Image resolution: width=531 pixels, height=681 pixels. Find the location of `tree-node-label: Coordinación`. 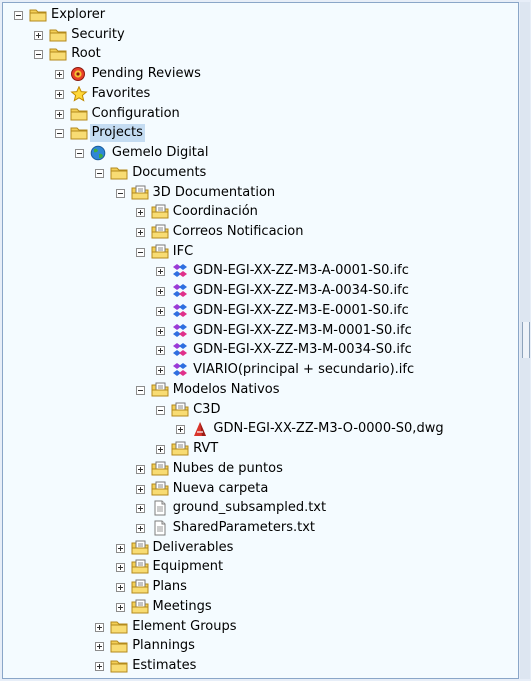

tree-node-label: Coordinación is located at coordinates (215, 212).